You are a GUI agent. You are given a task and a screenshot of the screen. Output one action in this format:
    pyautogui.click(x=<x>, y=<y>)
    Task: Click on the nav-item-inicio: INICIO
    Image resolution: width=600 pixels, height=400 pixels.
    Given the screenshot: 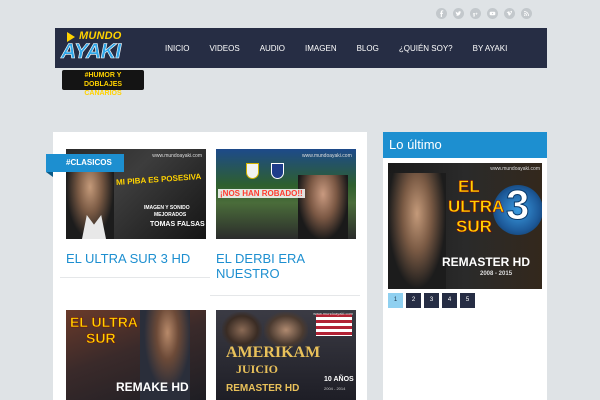 What is the action you would take?
    pyautogui.click(x=177, y=48)
    